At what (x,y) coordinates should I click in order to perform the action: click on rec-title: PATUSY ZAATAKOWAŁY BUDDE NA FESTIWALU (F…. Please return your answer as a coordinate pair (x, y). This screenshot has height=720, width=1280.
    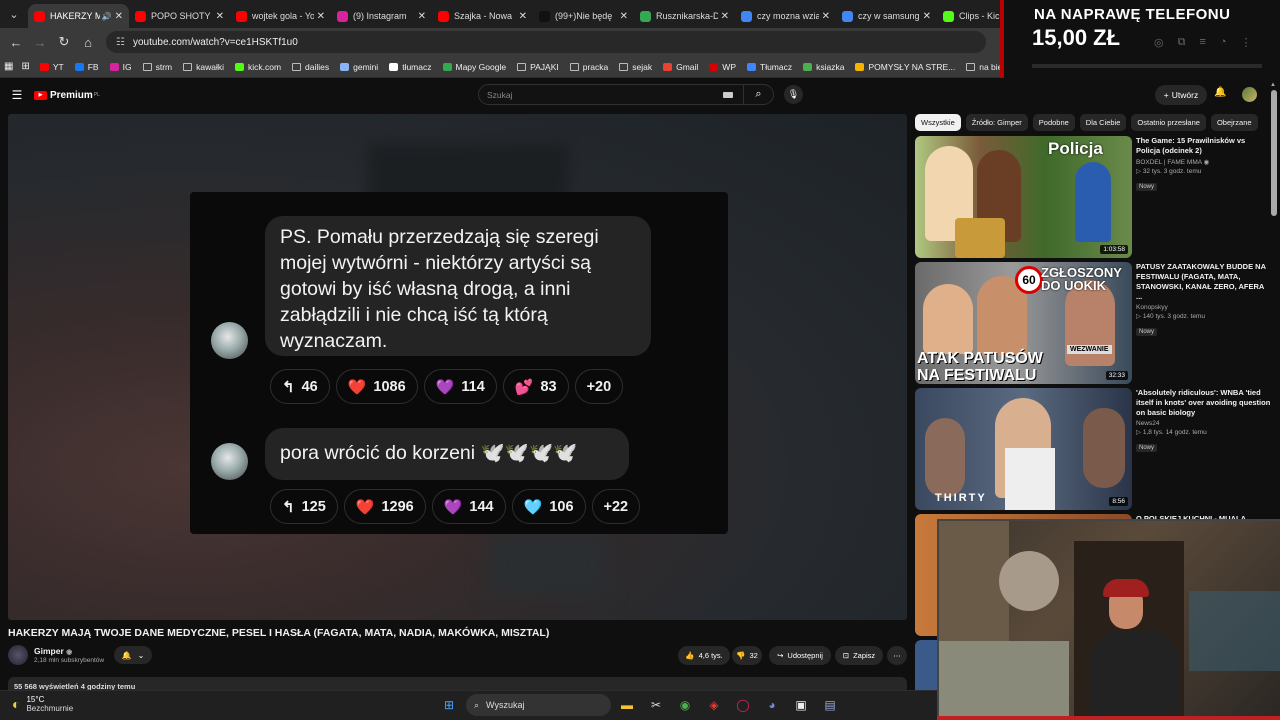
    Looking at the image, I should click on (1203, 282).